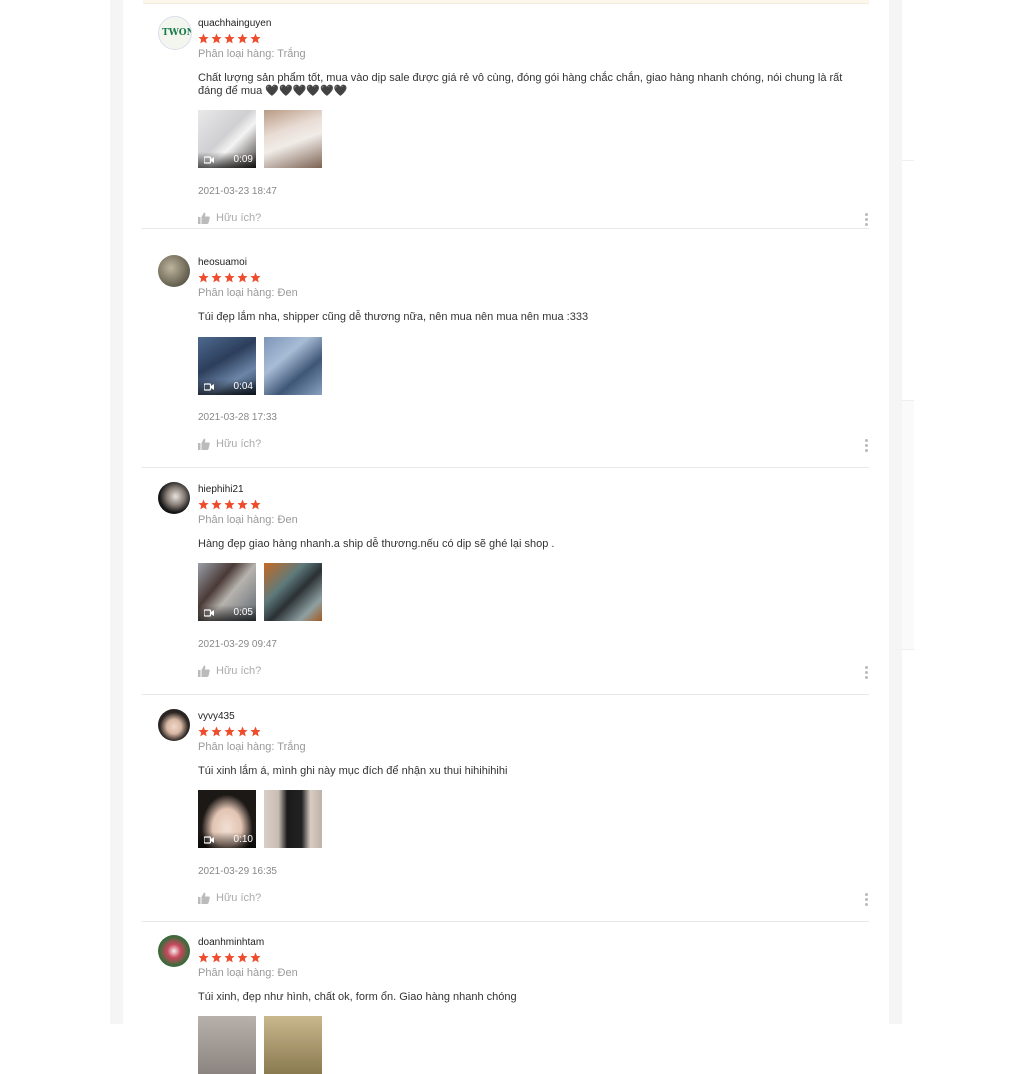  What do you see at coordinates (243, 386) in the screenshot?
I see `video-duration: 0:04` at bounding box center [243, 386].